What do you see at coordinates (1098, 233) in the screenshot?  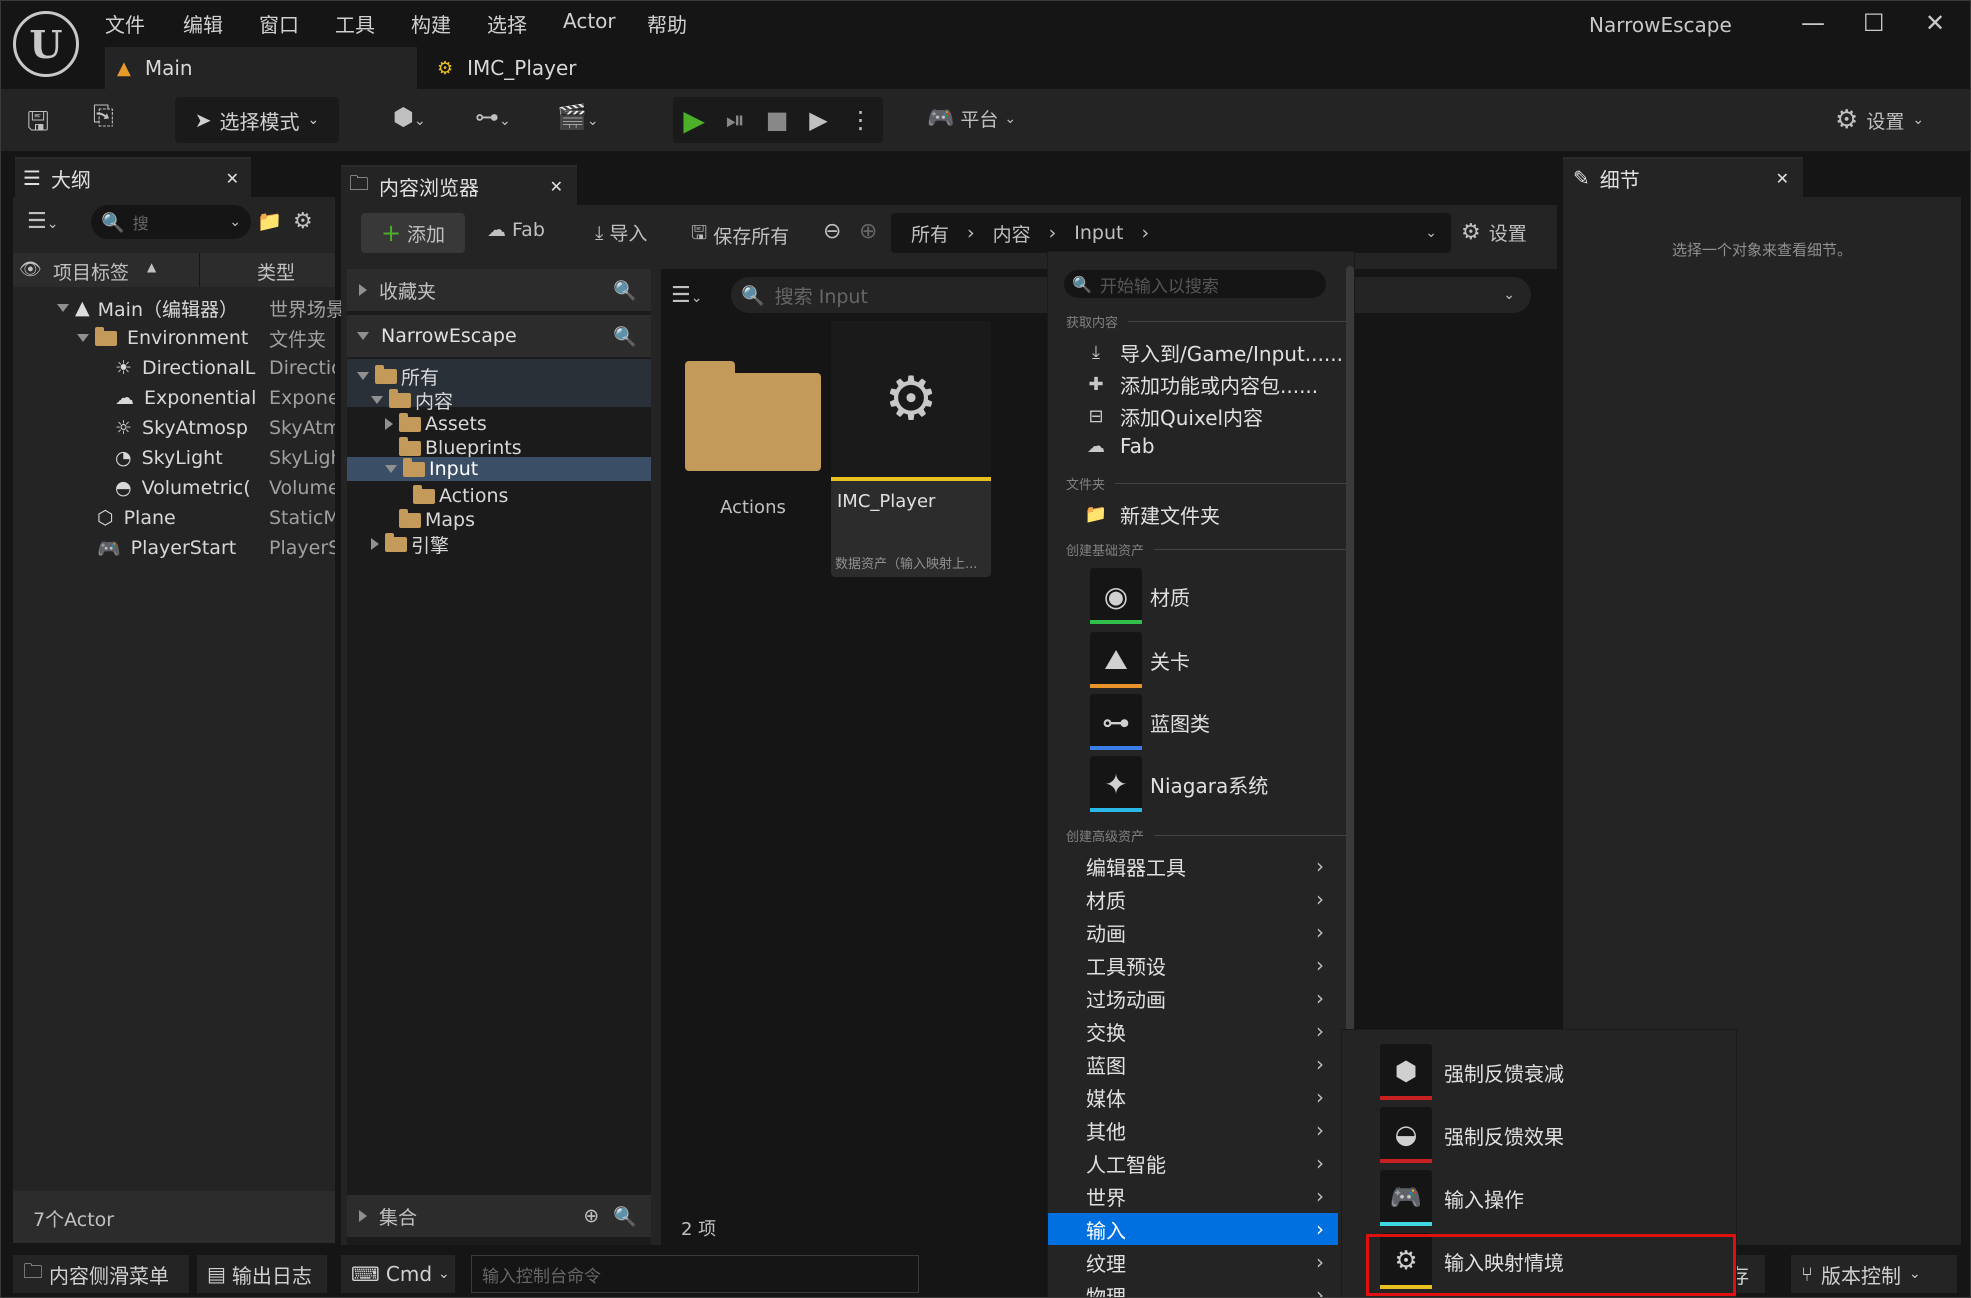 I see `breadcrumb-item: Input` at bounding box center [1098, 233].